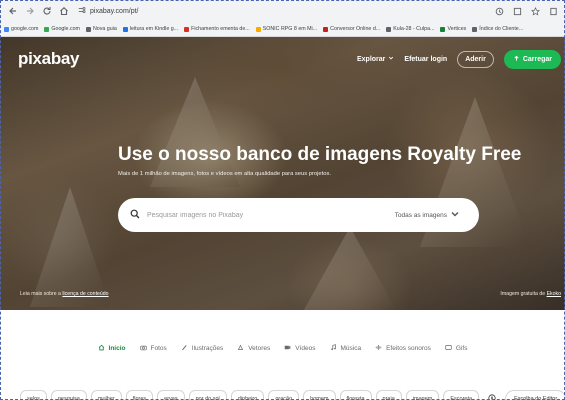  I want to click on site-info-icon, so click(82, 11).